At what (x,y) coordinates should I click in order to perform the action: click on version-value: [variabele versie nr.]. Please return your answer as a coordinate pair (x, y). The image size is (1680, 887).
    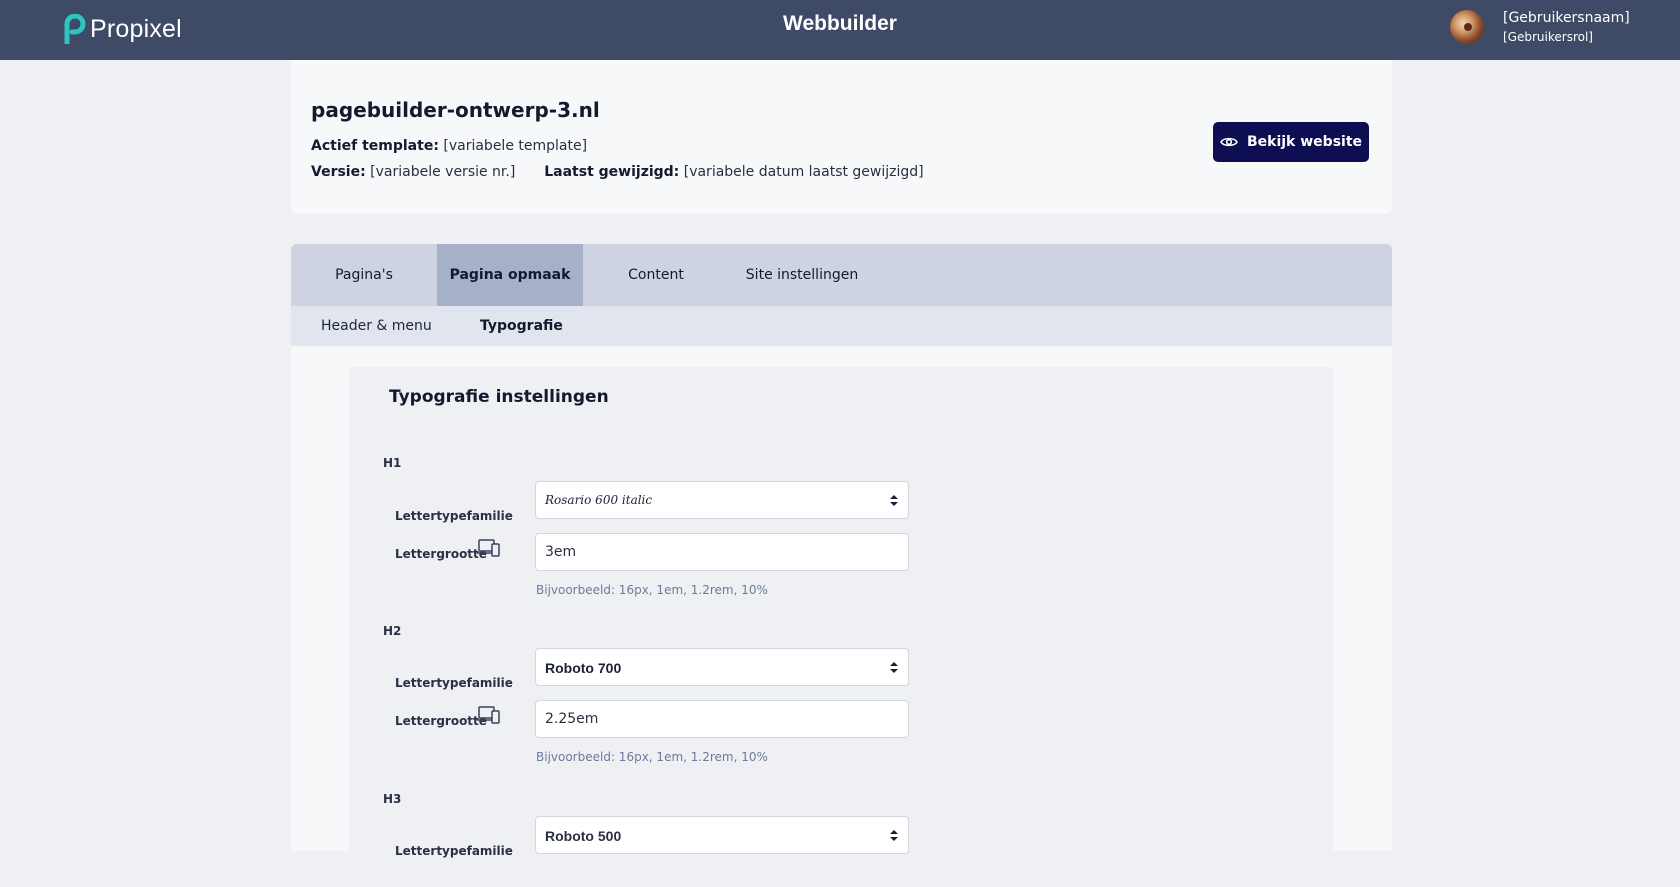
    Looking at the image, I should click on (443, 172).